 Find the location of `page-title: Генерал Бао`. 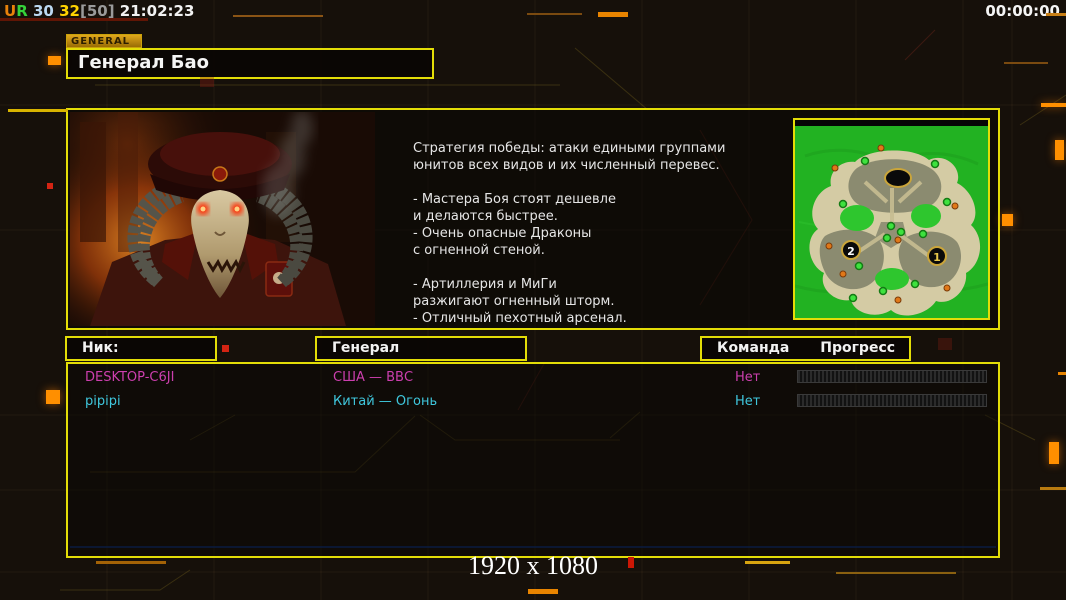

page-title: Генерал Бао is located at coordinates (144, 62).